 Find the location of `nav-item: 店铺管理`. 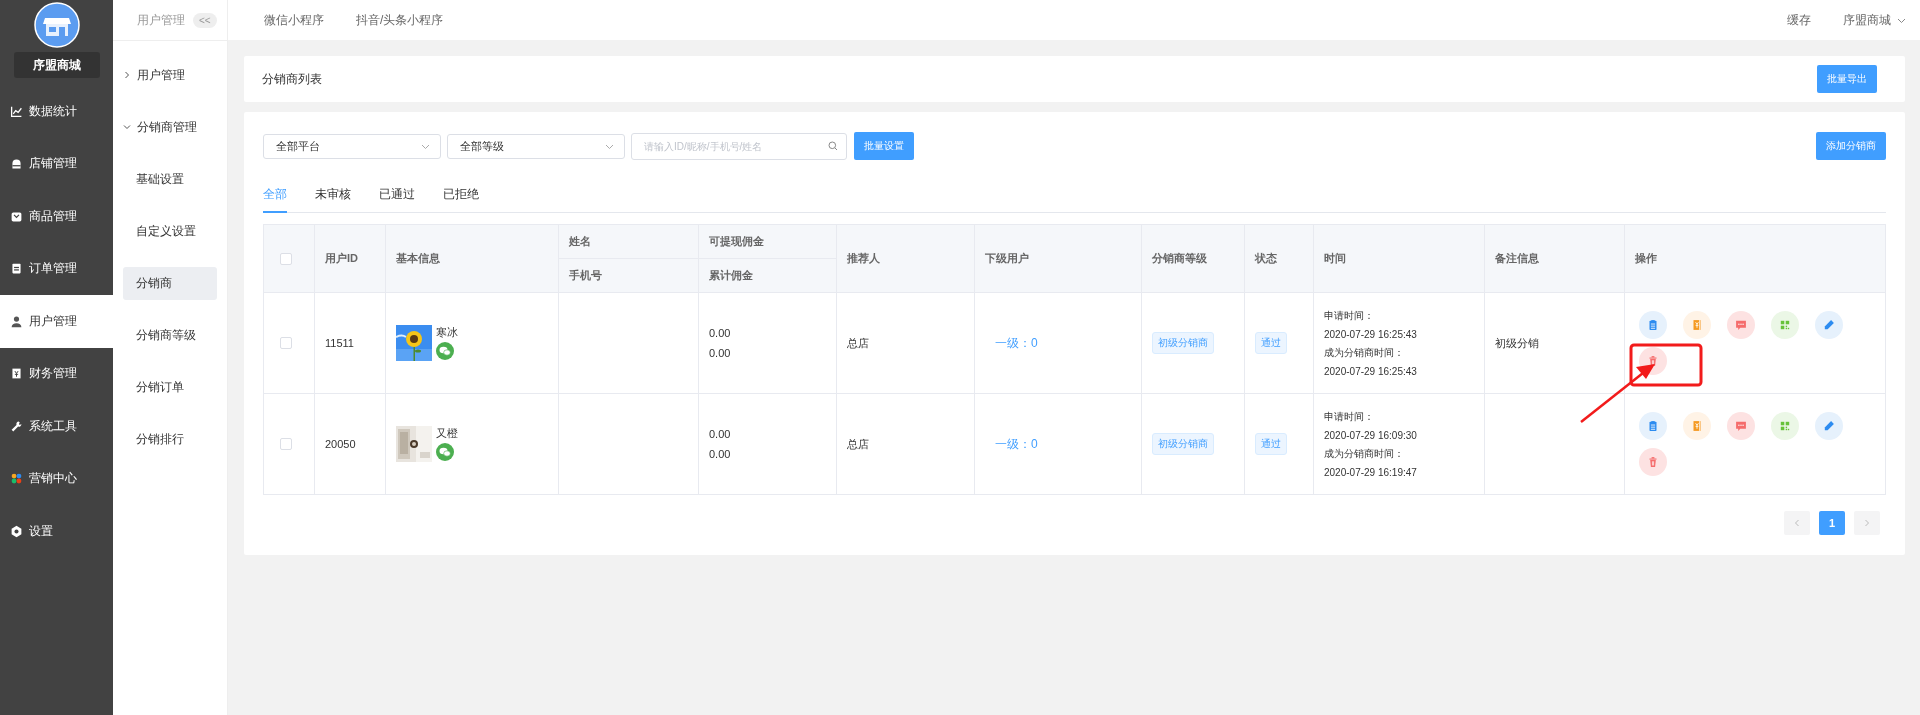

nav-item: 店铺管理 is located at coordinates (56, 163).